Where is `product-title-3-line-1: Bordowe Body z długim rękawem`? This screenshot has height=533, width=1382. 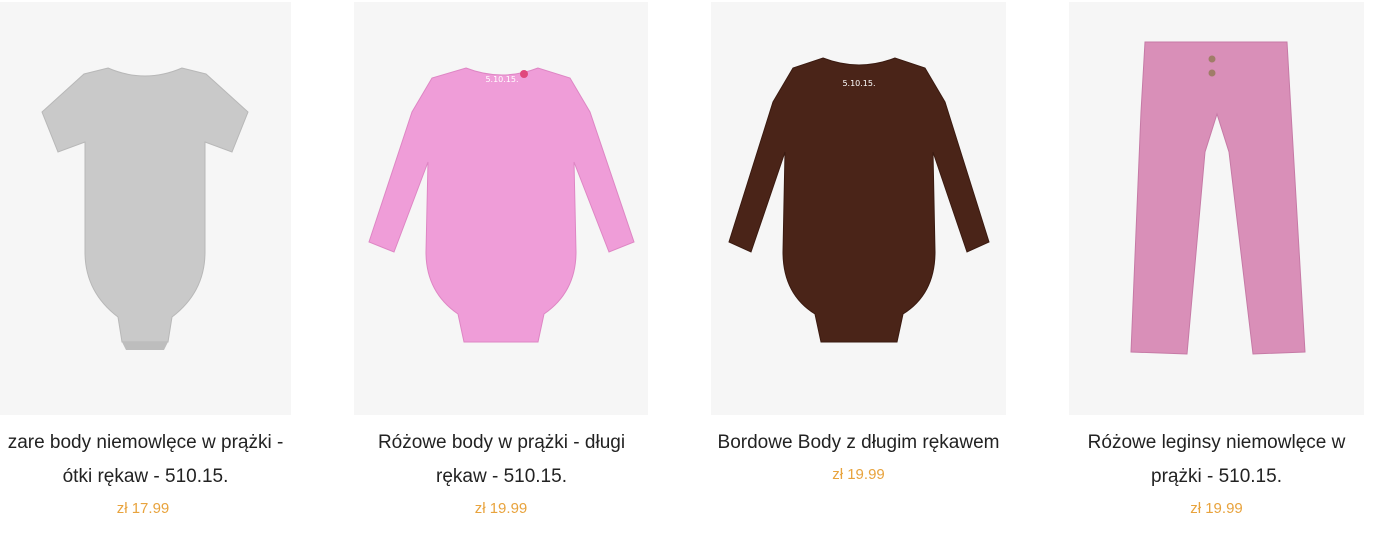 product-title-3-line-1: Bordowe Body z długim rękawem is located at coordinates (858, 442).